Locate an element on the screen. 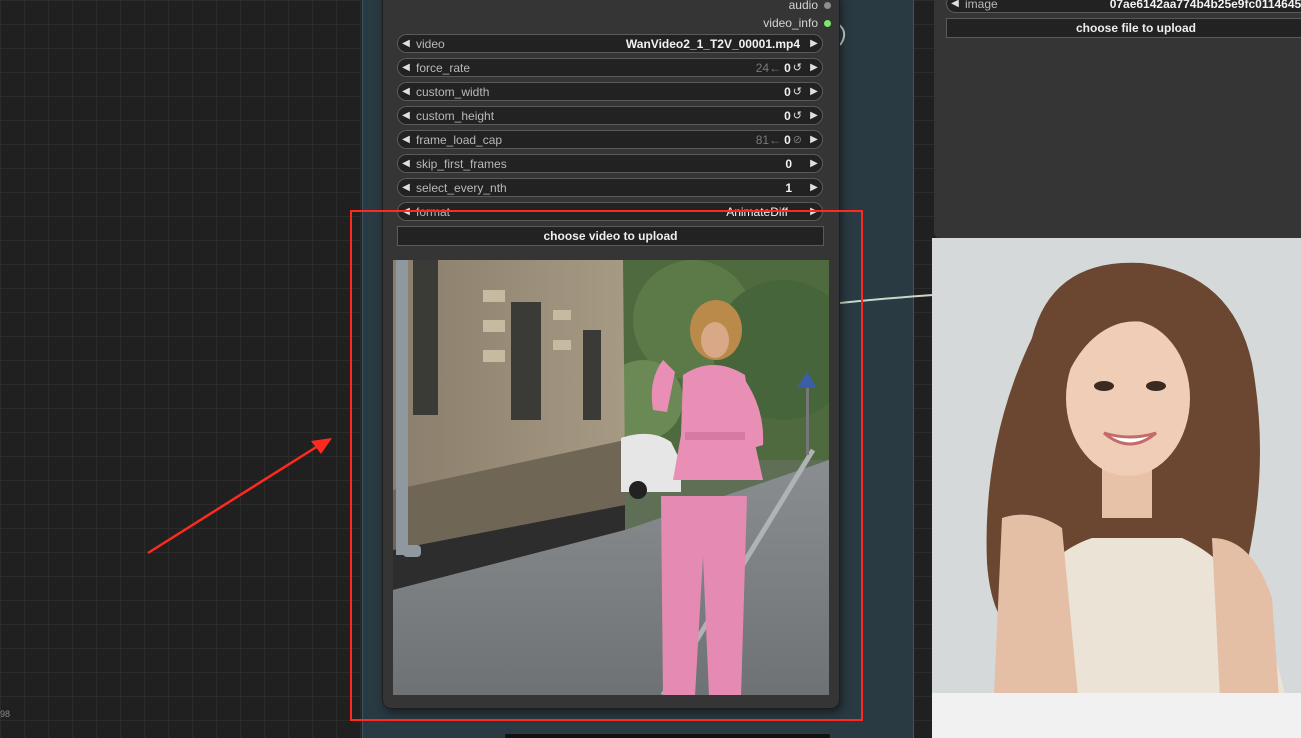  widget-frame-load-cap: ◀ frame_load_cap 81← 0 ⊘ ▶ is located at coordinates (610, 139).